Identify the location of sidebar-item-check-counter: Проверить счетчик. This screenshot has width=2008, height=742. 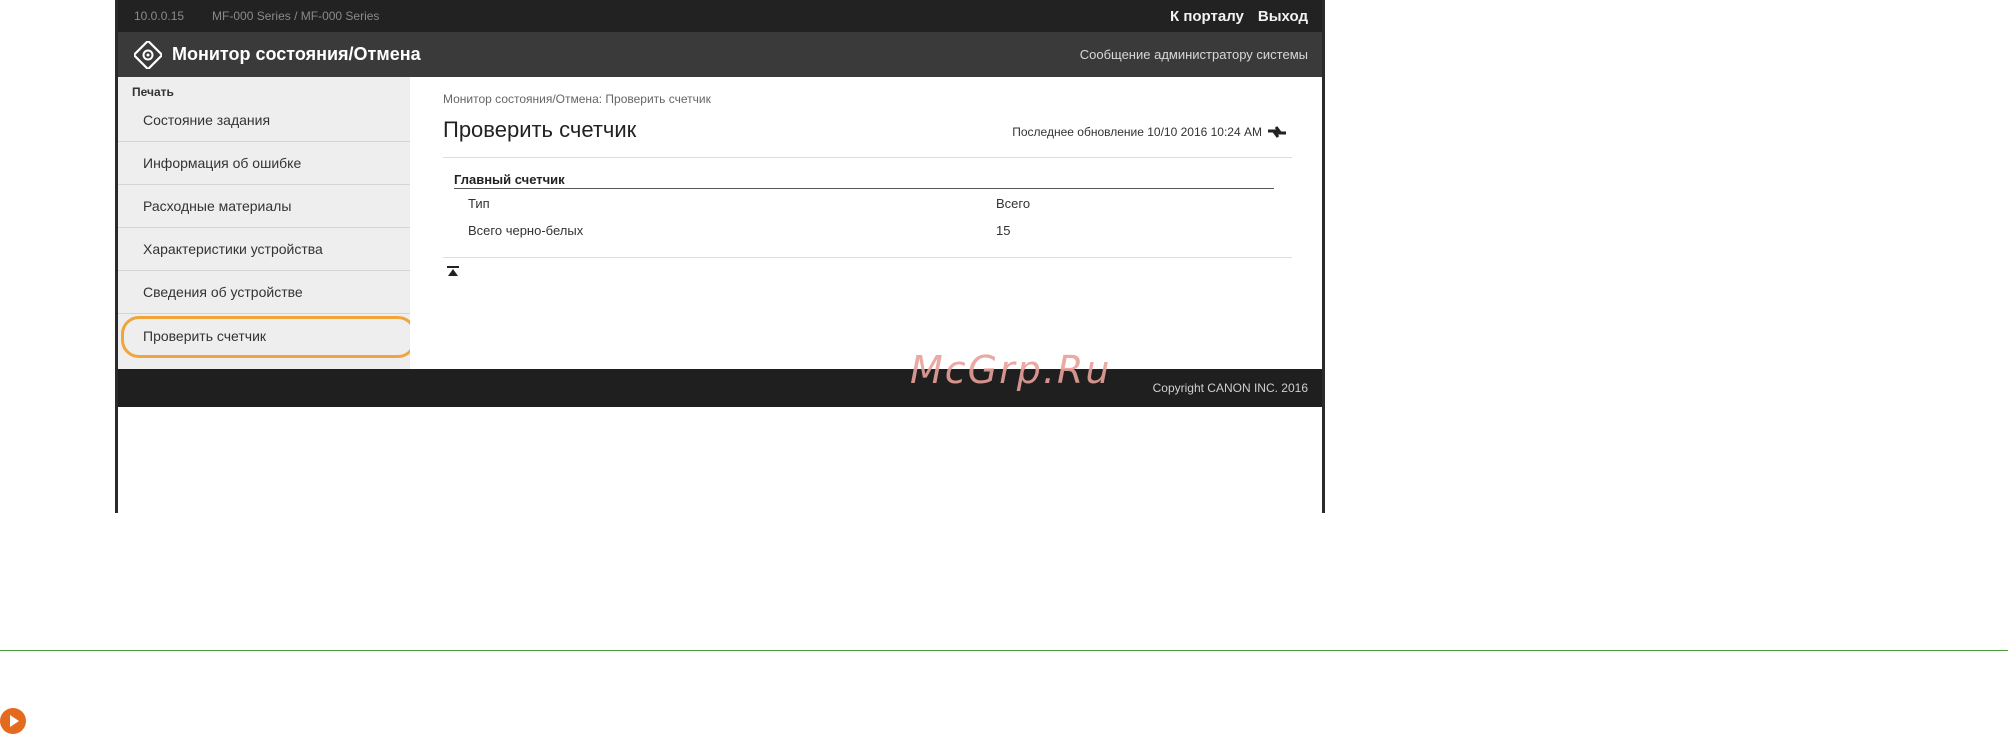
(267, 336).